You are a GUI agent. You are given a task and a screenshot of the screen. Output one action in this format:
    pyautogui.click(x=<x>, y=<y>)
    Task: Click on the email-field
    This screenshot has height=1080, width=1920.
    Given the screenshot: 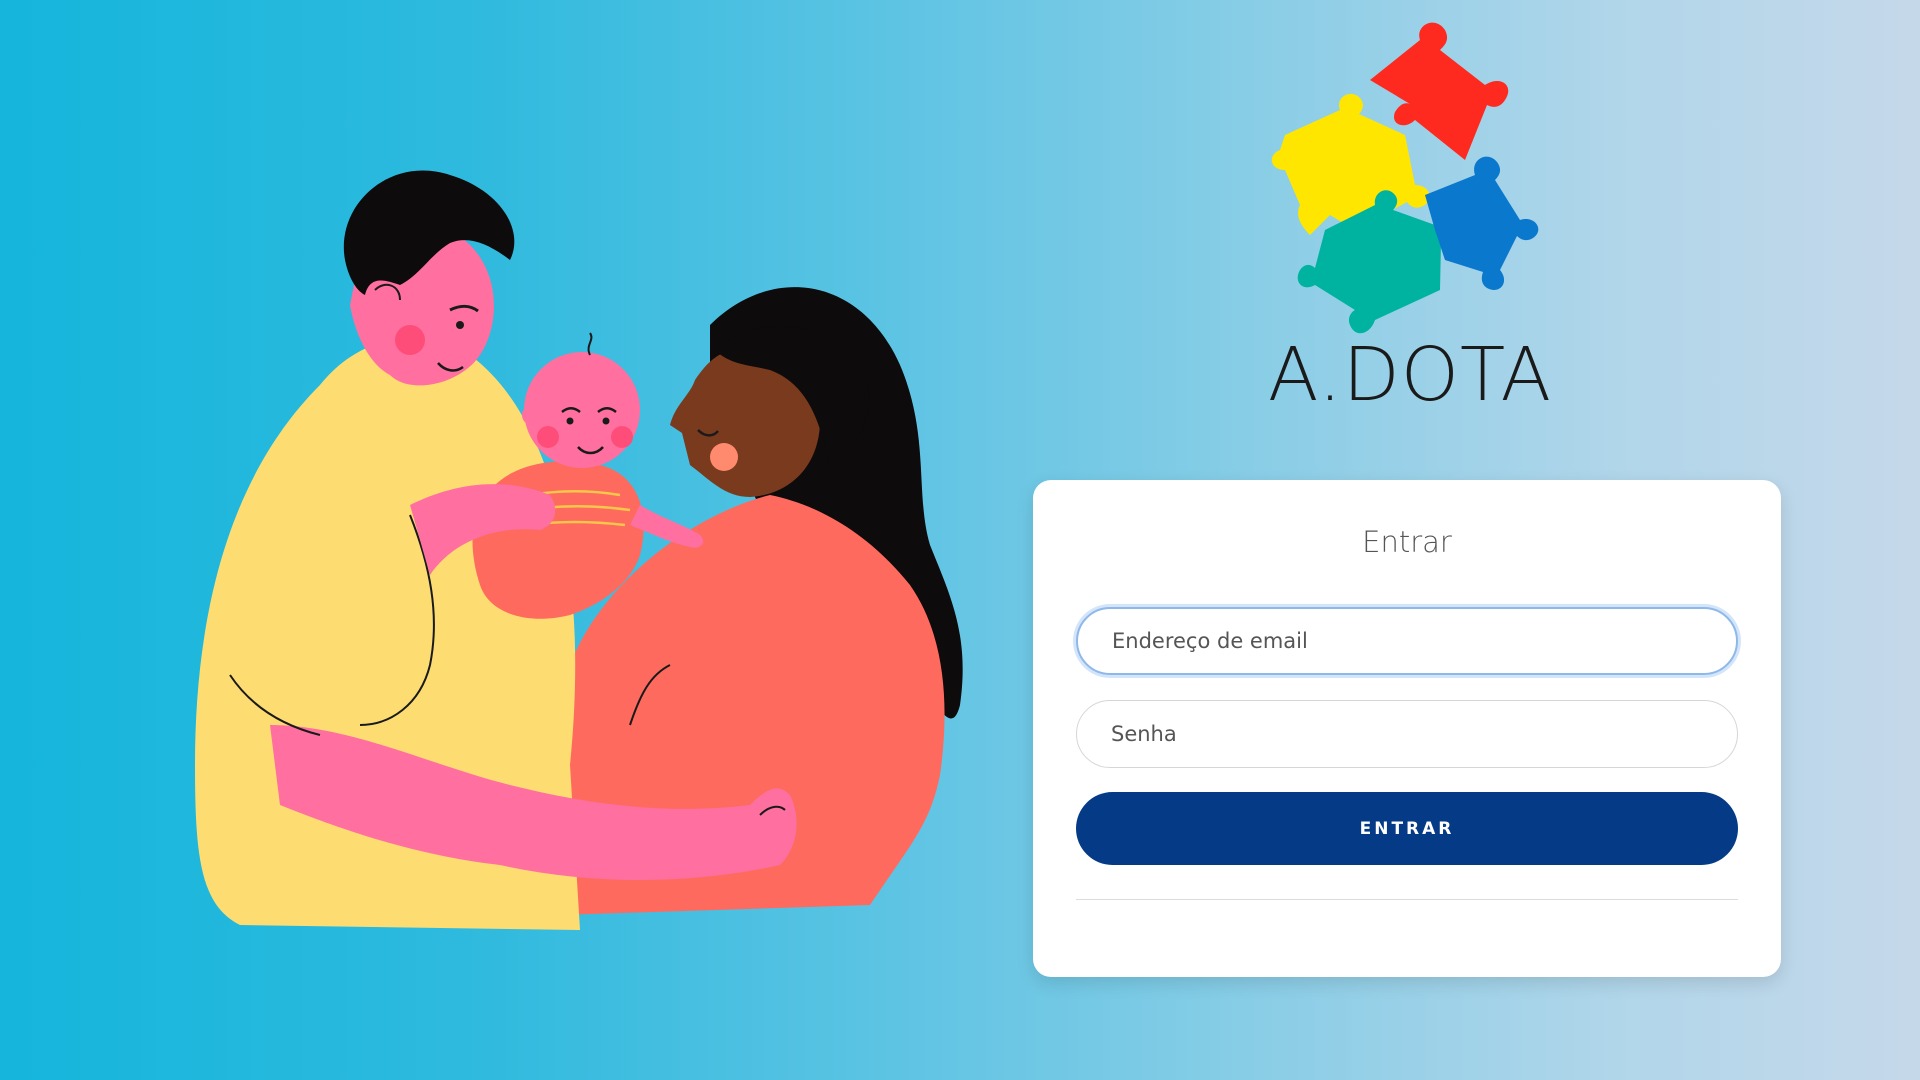 What is the action you would take?
    pyautogui.click(x=1407, y=641)
    